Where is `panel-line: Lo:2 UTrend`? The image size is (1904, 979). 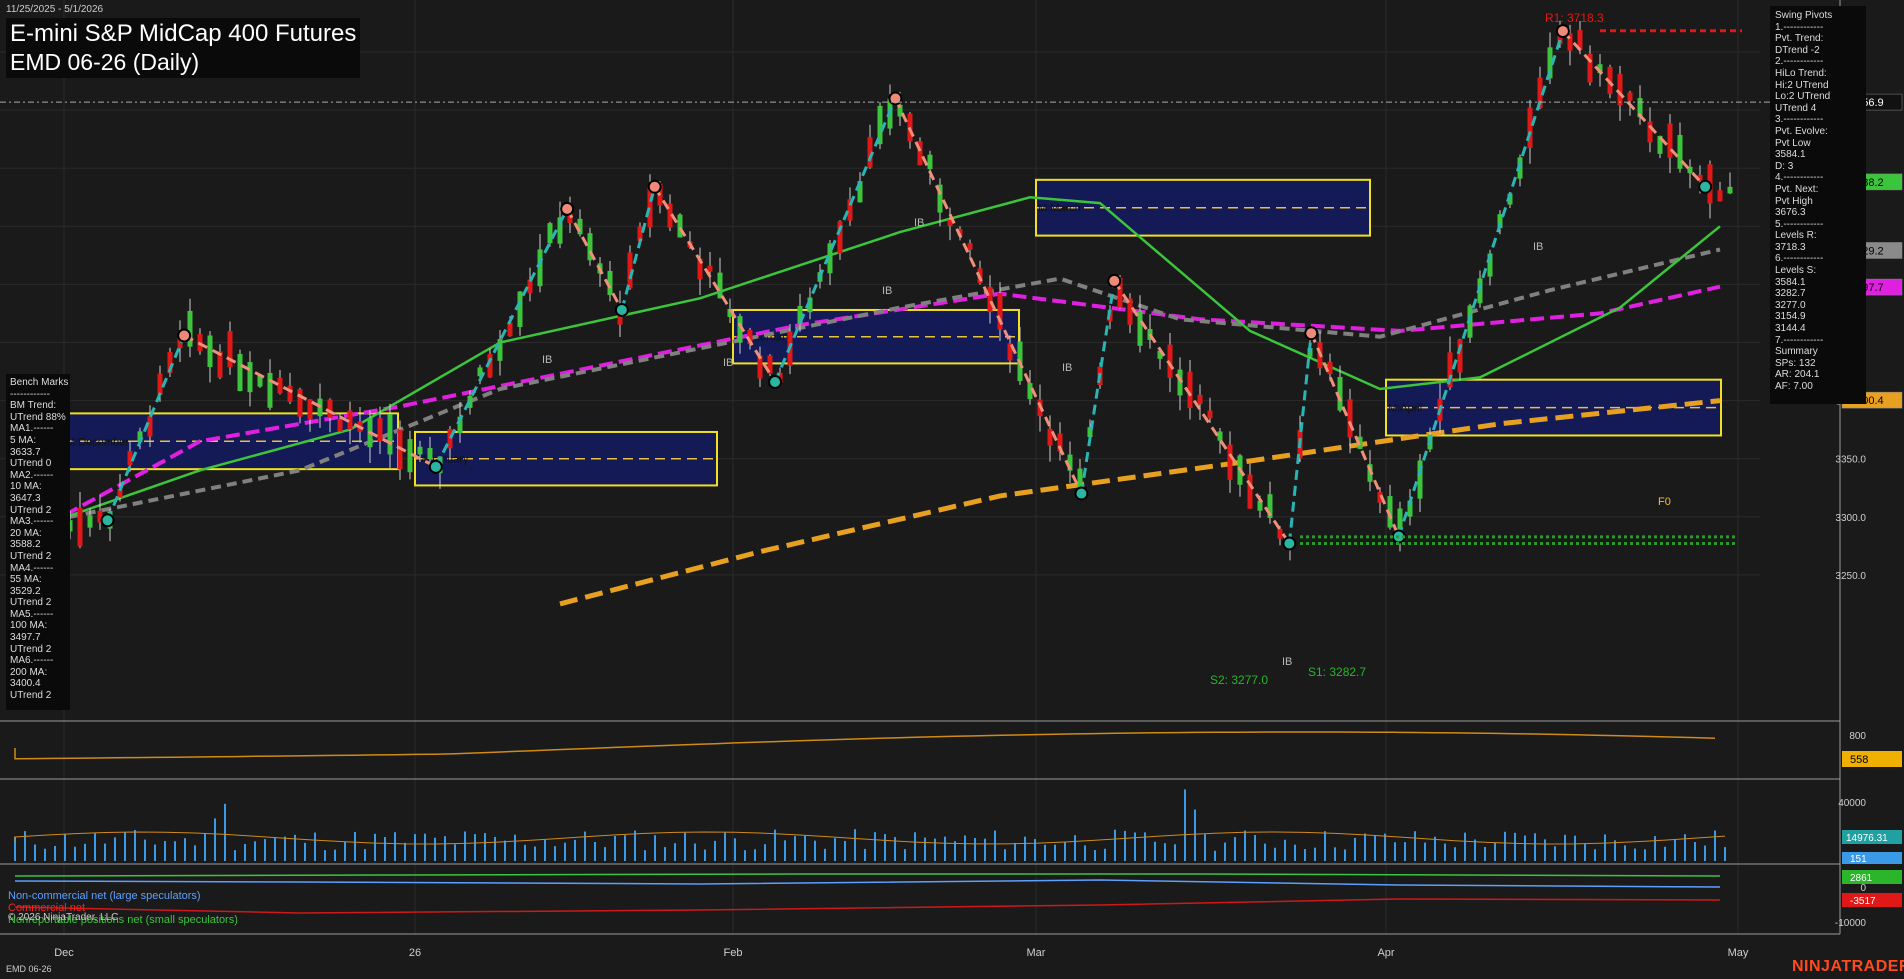
panel-line: Lo:2 UTrend is located at coordinates (1803, 97).